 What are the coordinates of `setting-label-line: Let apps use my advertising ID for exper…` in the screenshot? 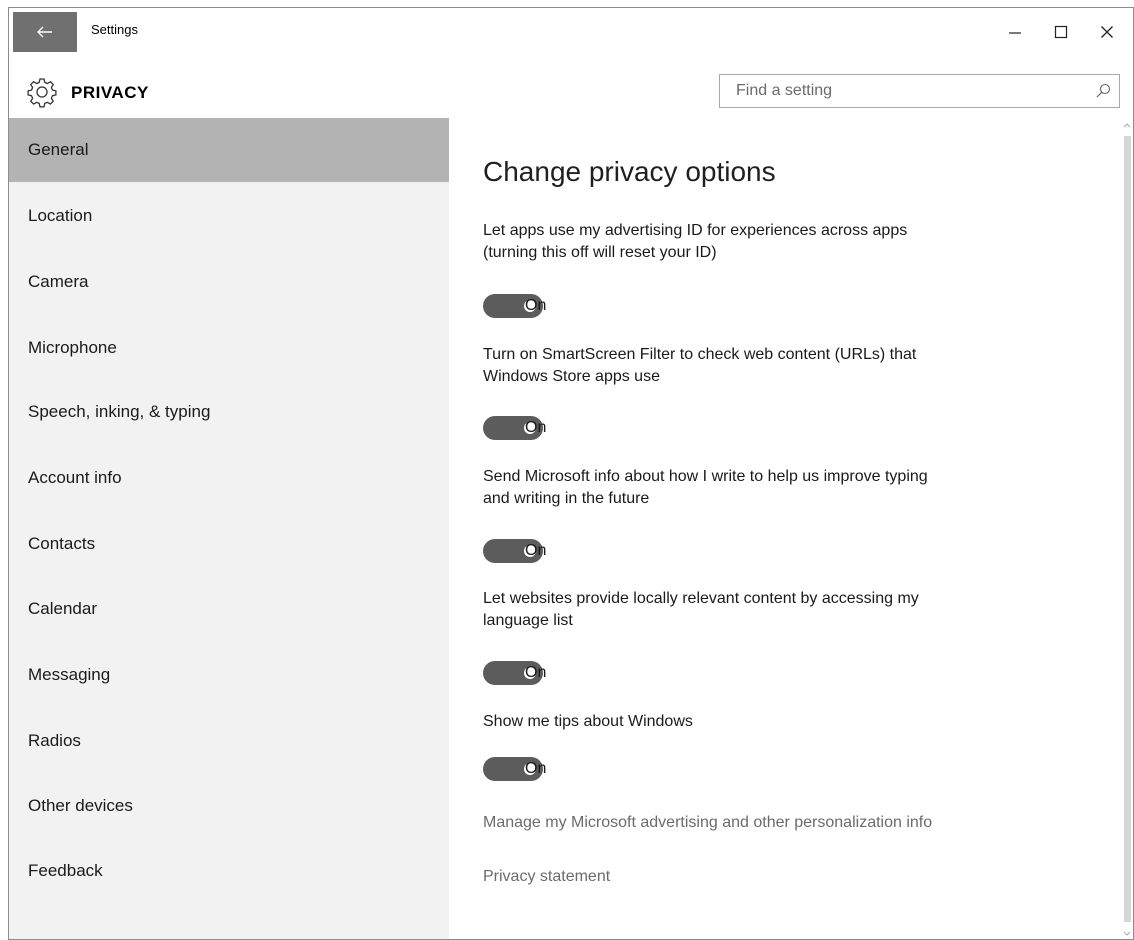 It's located at (695, 230).